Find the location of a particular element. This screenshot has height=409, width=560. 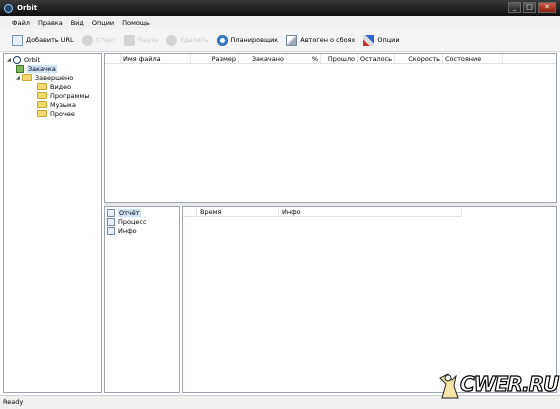

log-type-list: Отчёт Процесс Инфо is located at coordinates (142, 299).